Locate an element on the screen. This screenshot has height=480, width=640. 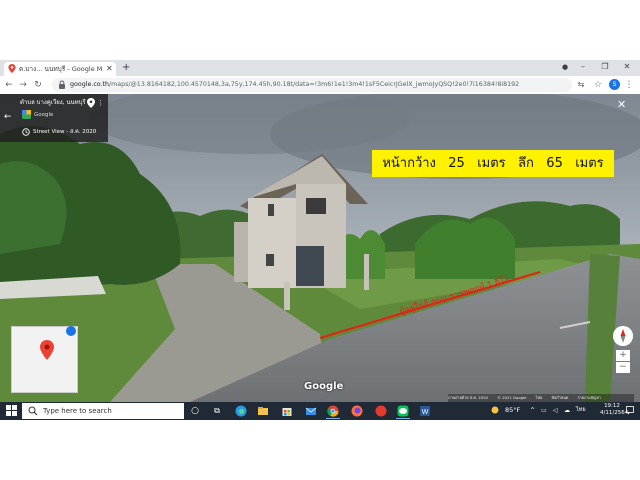
street-view-date: Street View - ส.ค. 2020 is located at coordinates (64, 132).